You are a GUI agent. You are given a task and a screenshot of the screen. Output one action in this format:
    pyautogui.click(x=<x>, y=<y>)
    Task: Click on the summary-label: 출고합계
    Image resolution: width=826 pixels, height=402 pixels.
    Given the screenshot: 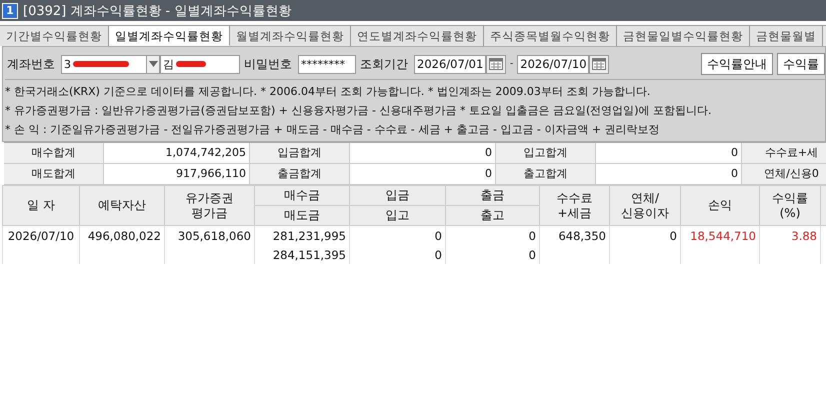 What is the action you would take?
    pyautogui.click(x=546, y=174)
    